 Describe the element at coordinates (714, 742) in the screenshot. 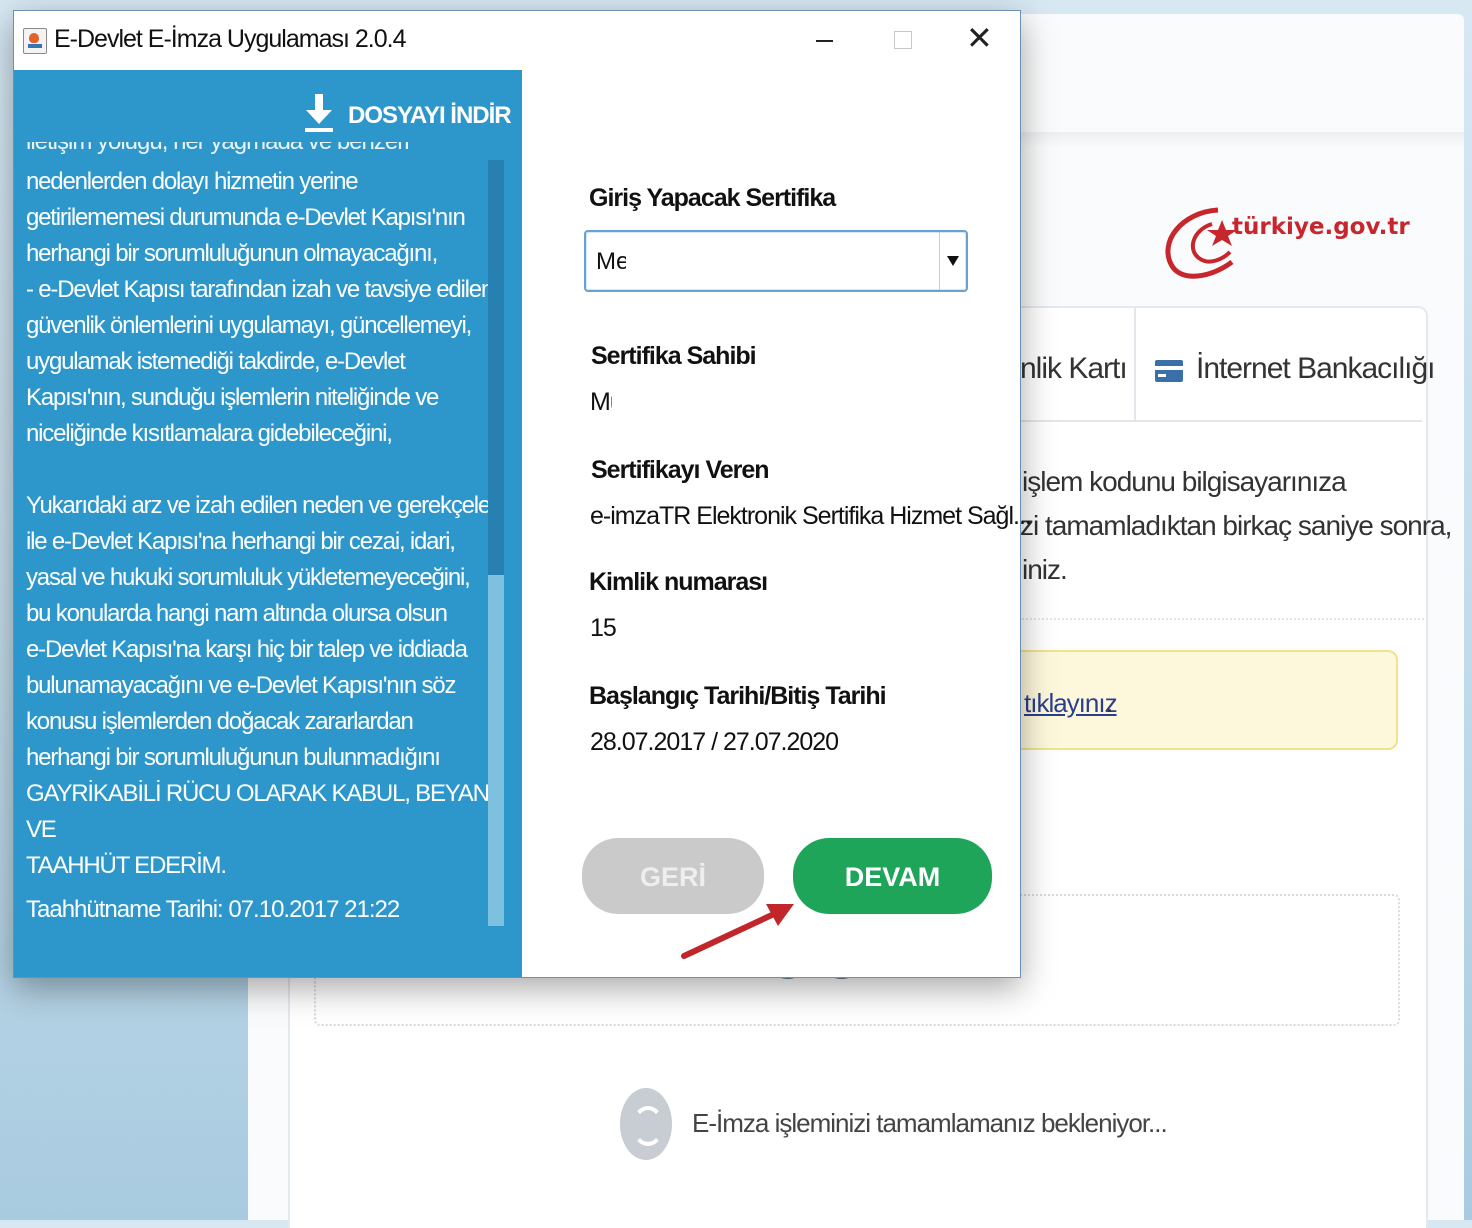

I see `validity-dates-value: 28.07.2017 / 27.07.2020` at that location.